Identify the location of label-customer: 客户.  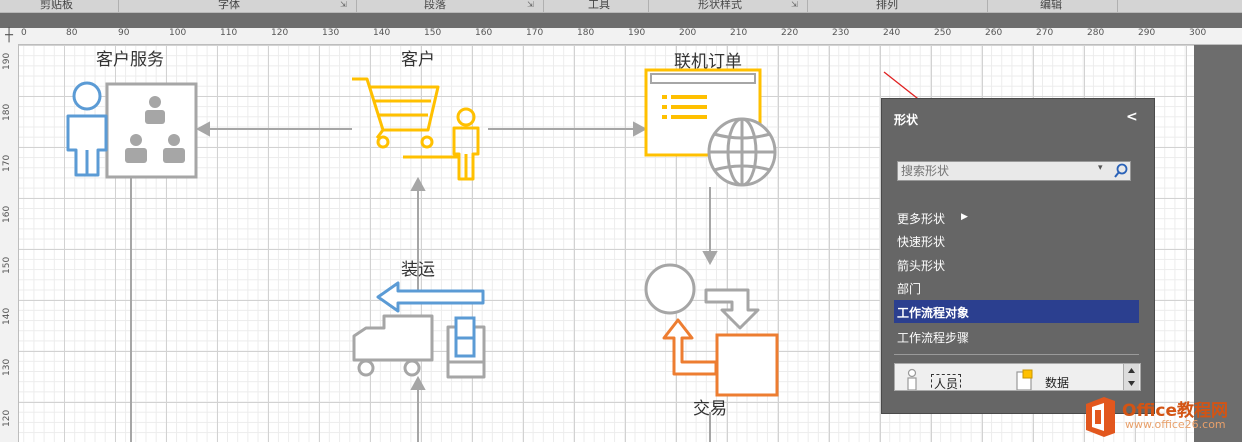
(418, 60).